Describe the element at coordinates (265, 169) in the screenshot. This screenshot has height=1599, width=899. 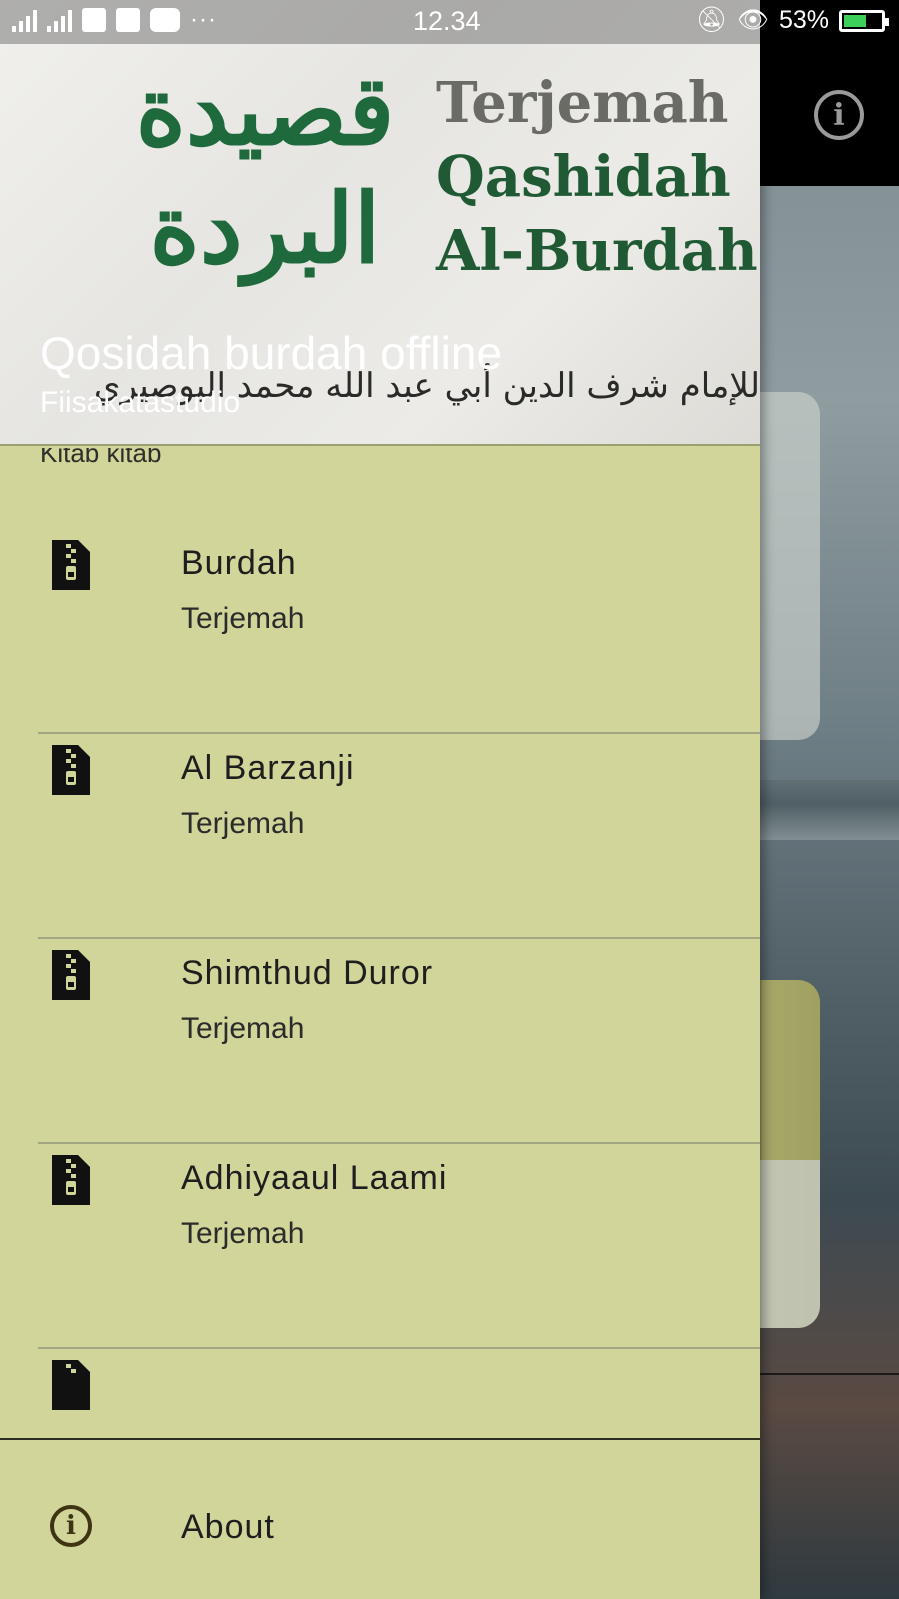
I see `banner-arabic-calligraphy: قصيدة البردة` at that location.